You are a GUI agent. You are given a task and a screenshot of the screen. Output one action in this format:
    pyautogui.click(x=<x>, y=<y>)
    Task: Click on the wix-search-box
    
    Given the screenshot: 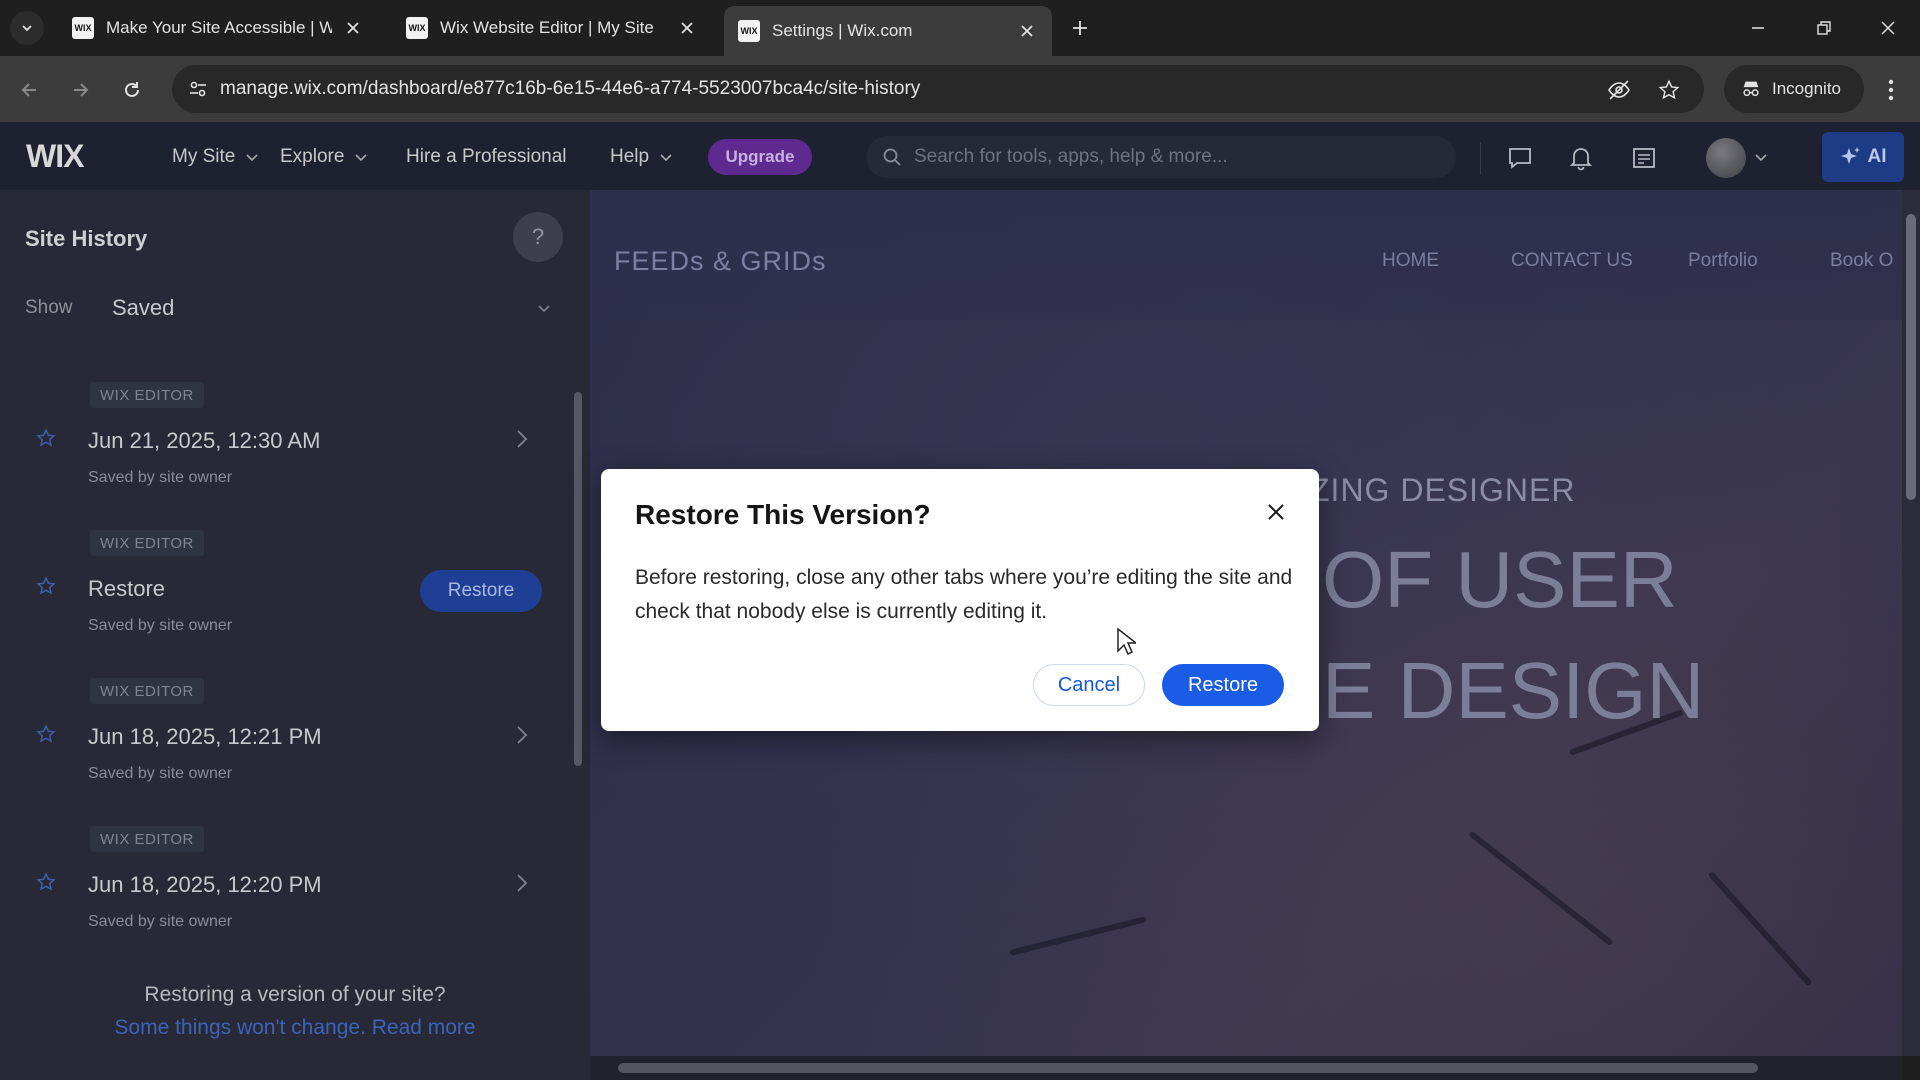 What is the action you would take?
    pyautogui.click(x=1161, y=157)
    